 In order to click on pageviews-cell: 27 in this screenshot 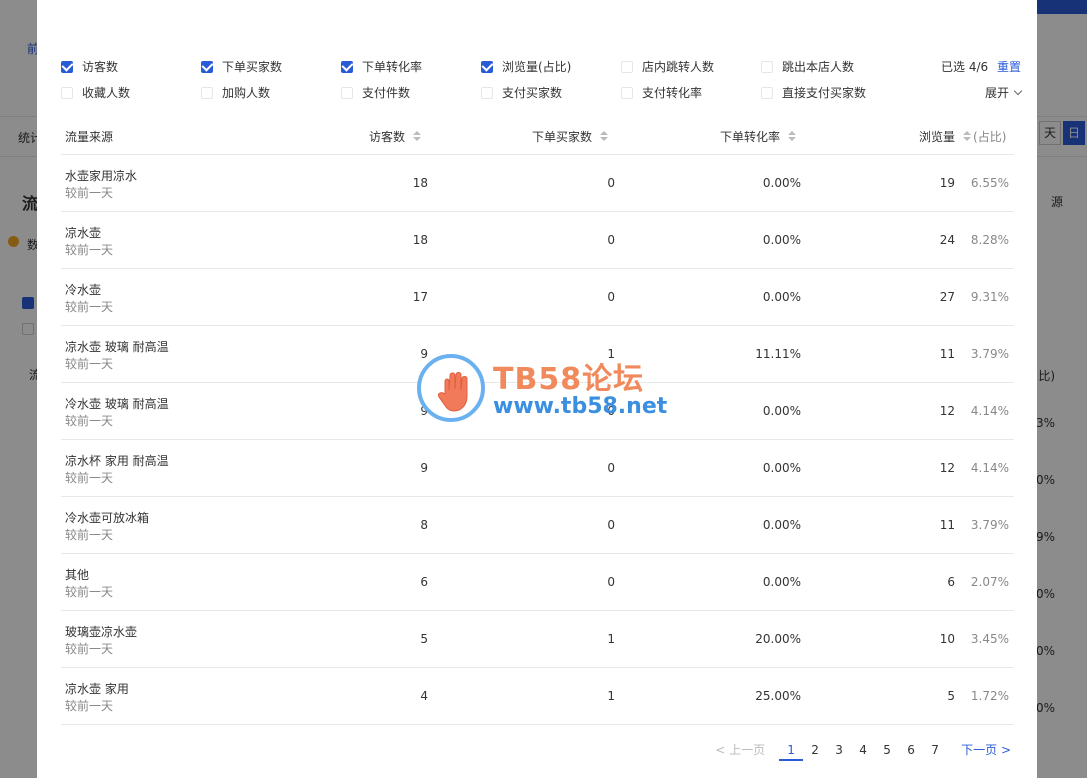, I will do `click(947, 297)`.